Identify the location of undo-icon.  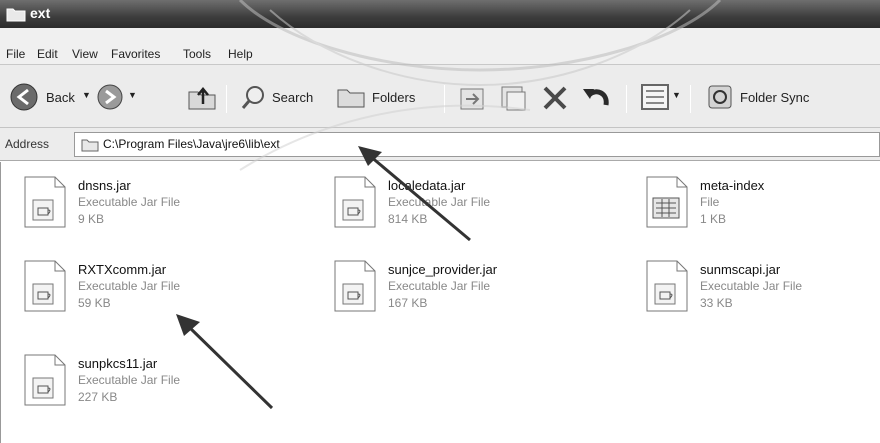
(597, 98).